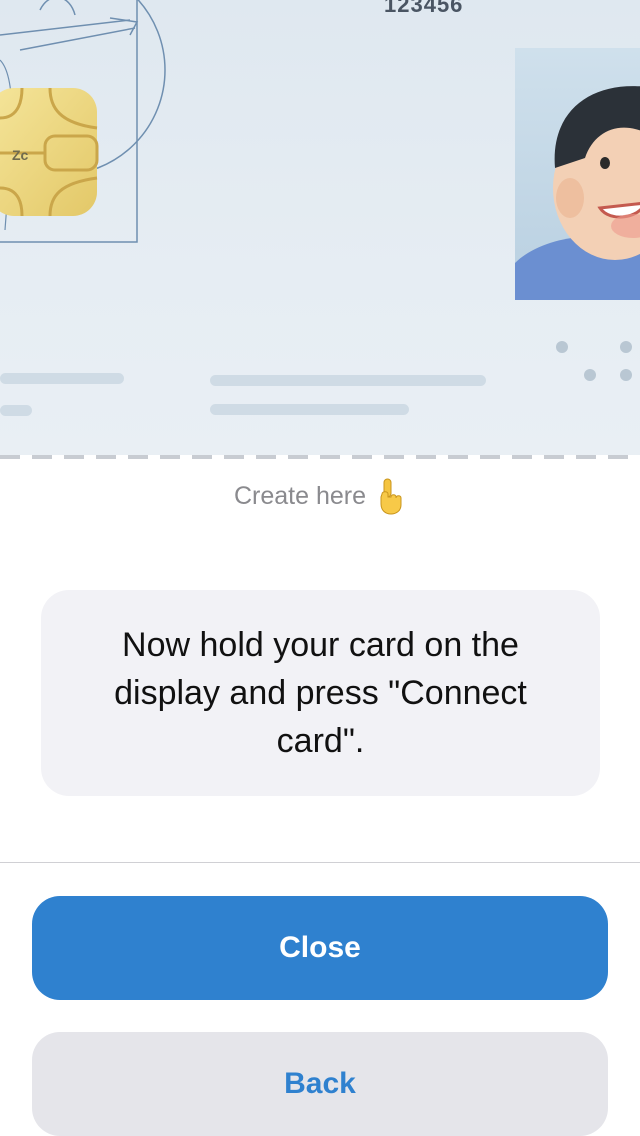 The image size is (640, 1136). I want to click on card-number: 123456, so click(424, 8).